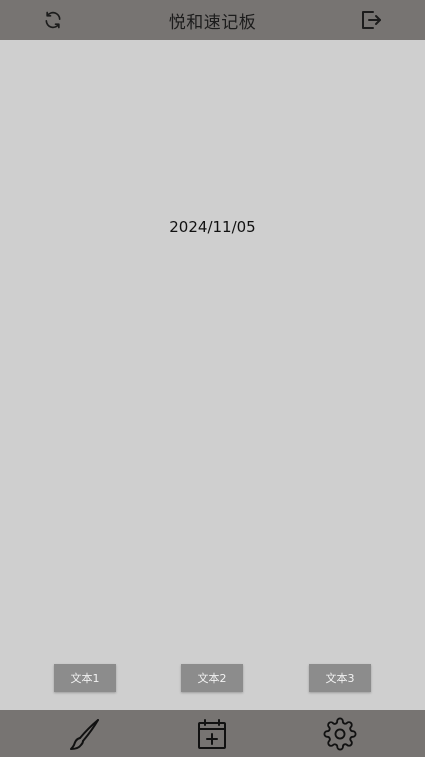  I want to click on brush-button, so click(85, 733).